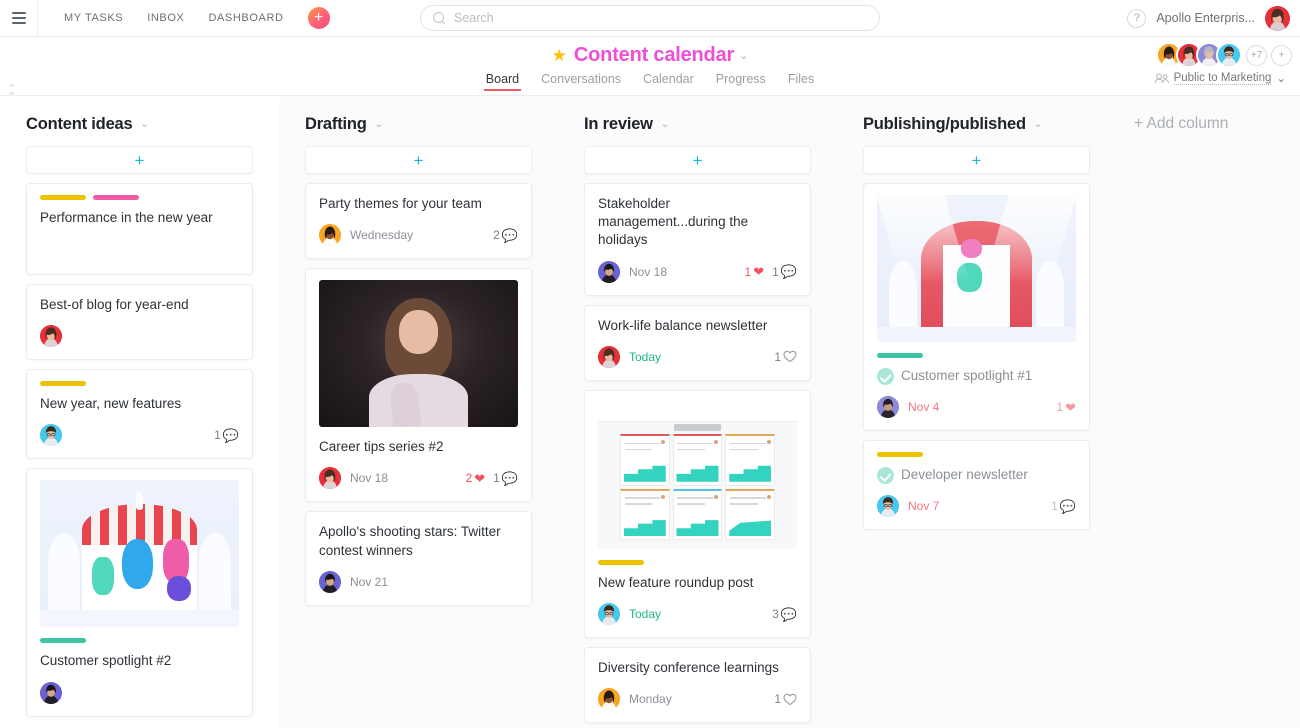  What do you see at coordinates (1067, 506) in the screenshot?
I see `comment-icon: 💬` at bounding box center [1067, 506].